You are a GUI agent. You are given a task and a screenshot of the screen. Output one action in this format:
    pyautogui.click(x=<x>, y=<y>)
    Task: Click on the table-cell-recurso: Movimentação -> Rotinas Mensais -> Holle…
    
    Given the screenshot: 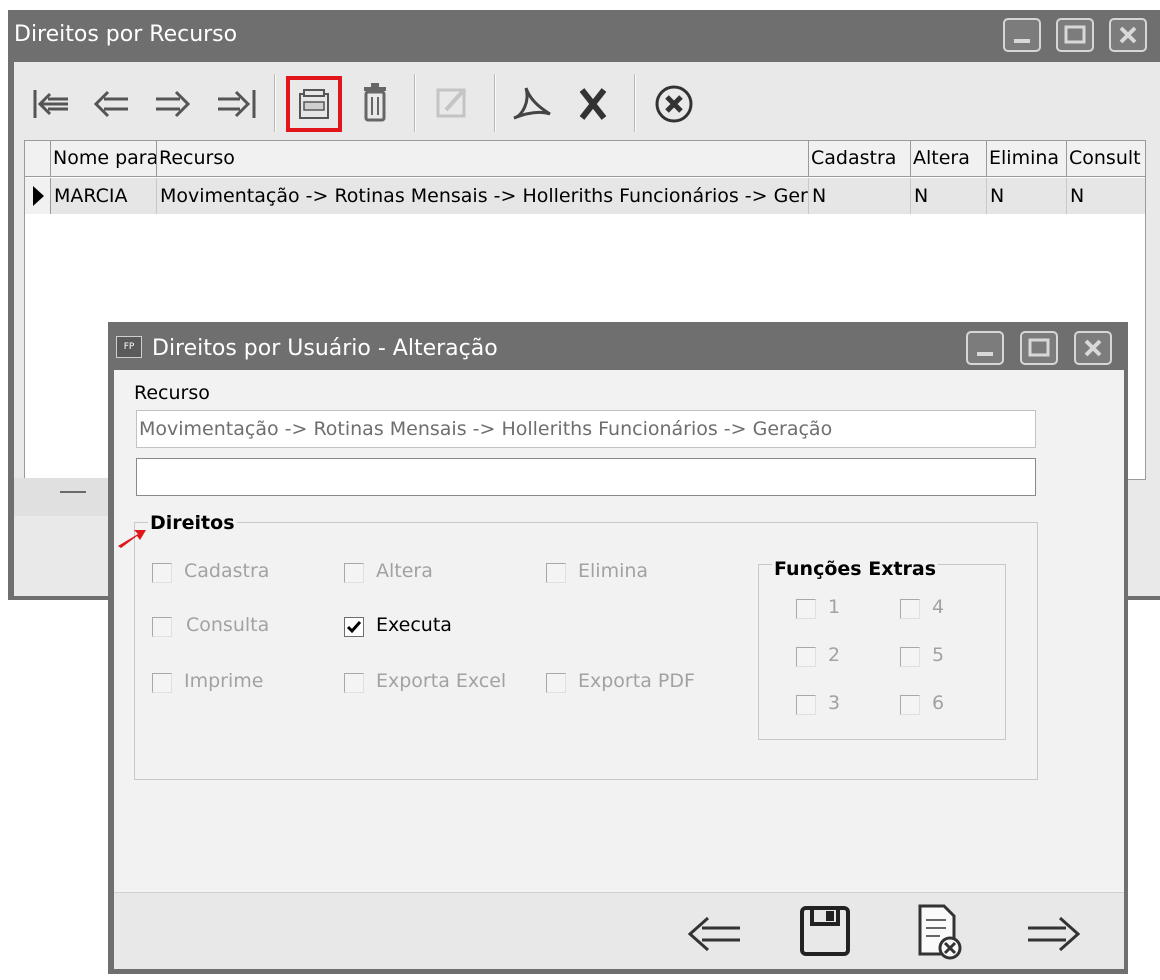 What is the action you would take?
    pyautogui.click(x=483, y=196)
    